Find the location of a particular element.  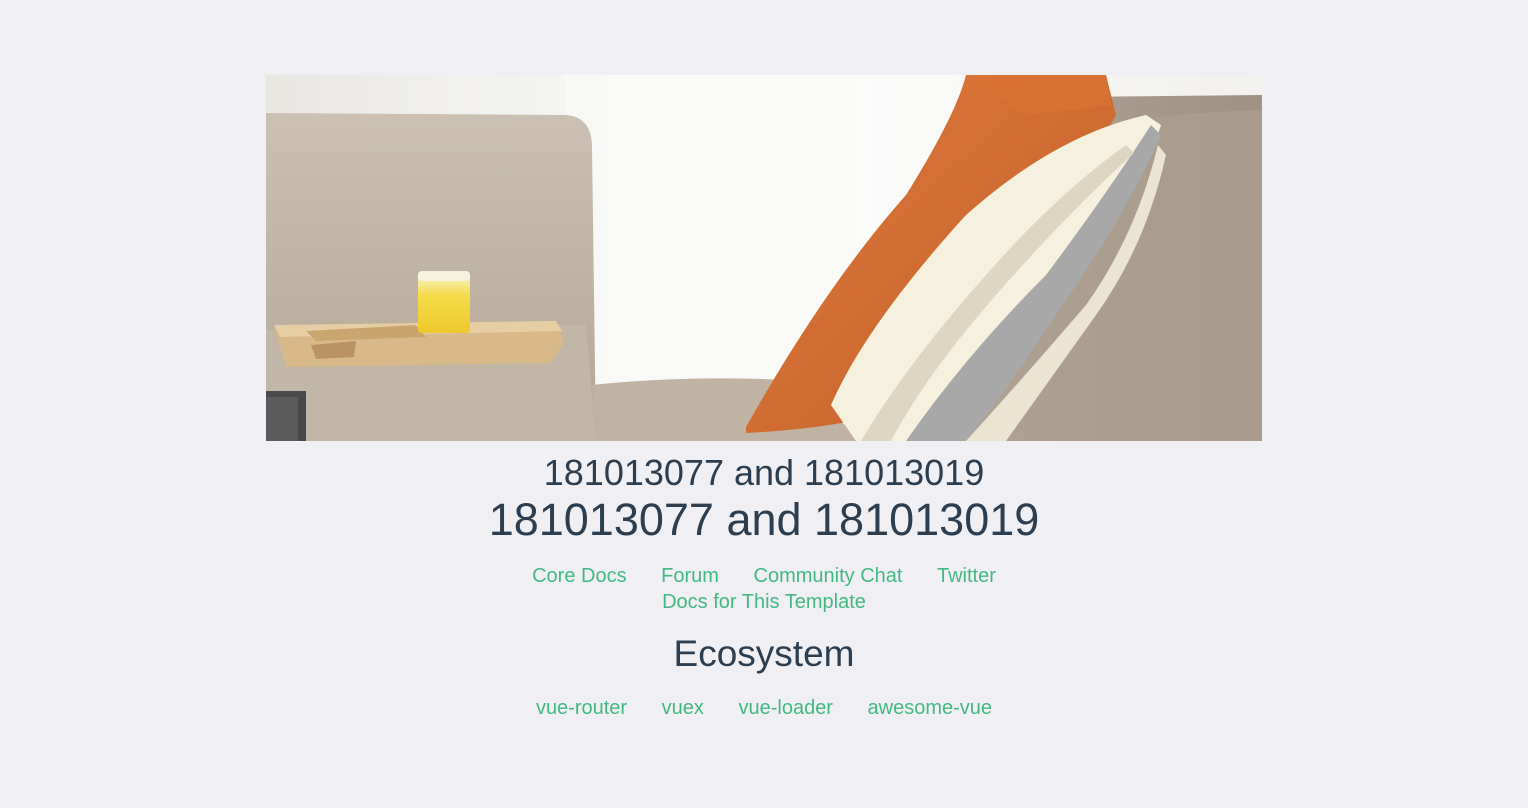

link-vuex: vuex is located at coordinates (683, 708).